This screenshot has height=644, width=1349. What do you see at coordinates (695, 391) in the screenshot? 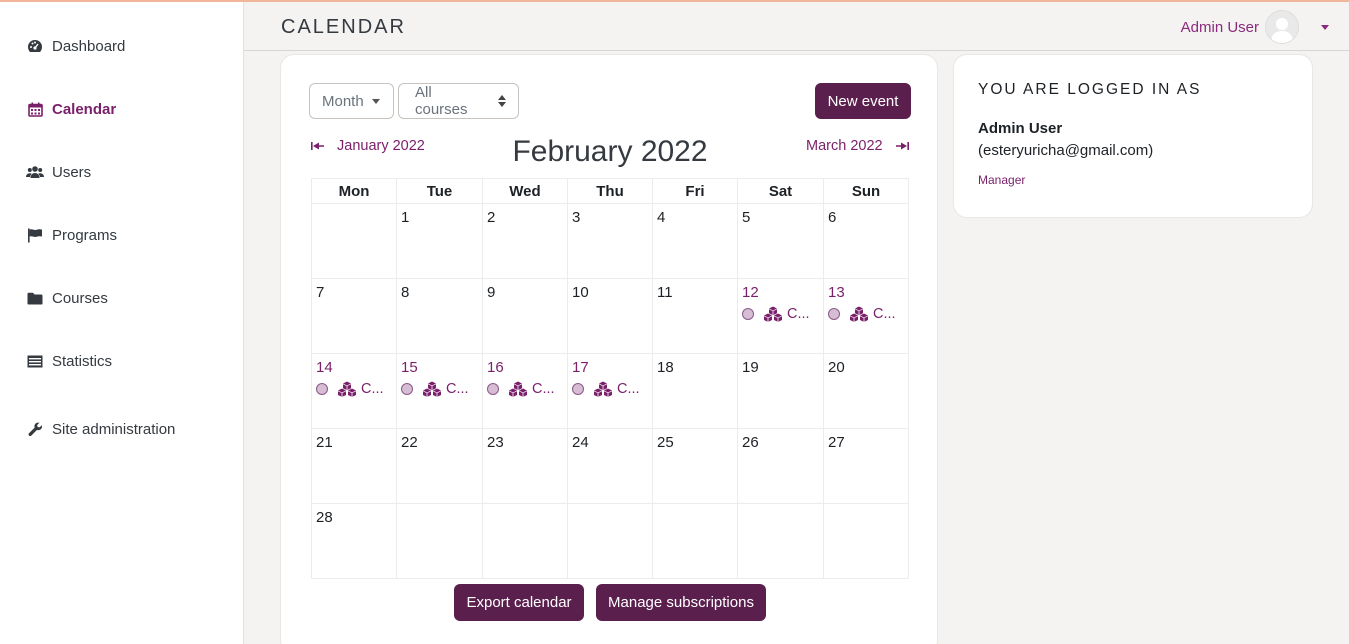
I see `calendar-day-cell: 18` at bounding box center [695, 391].